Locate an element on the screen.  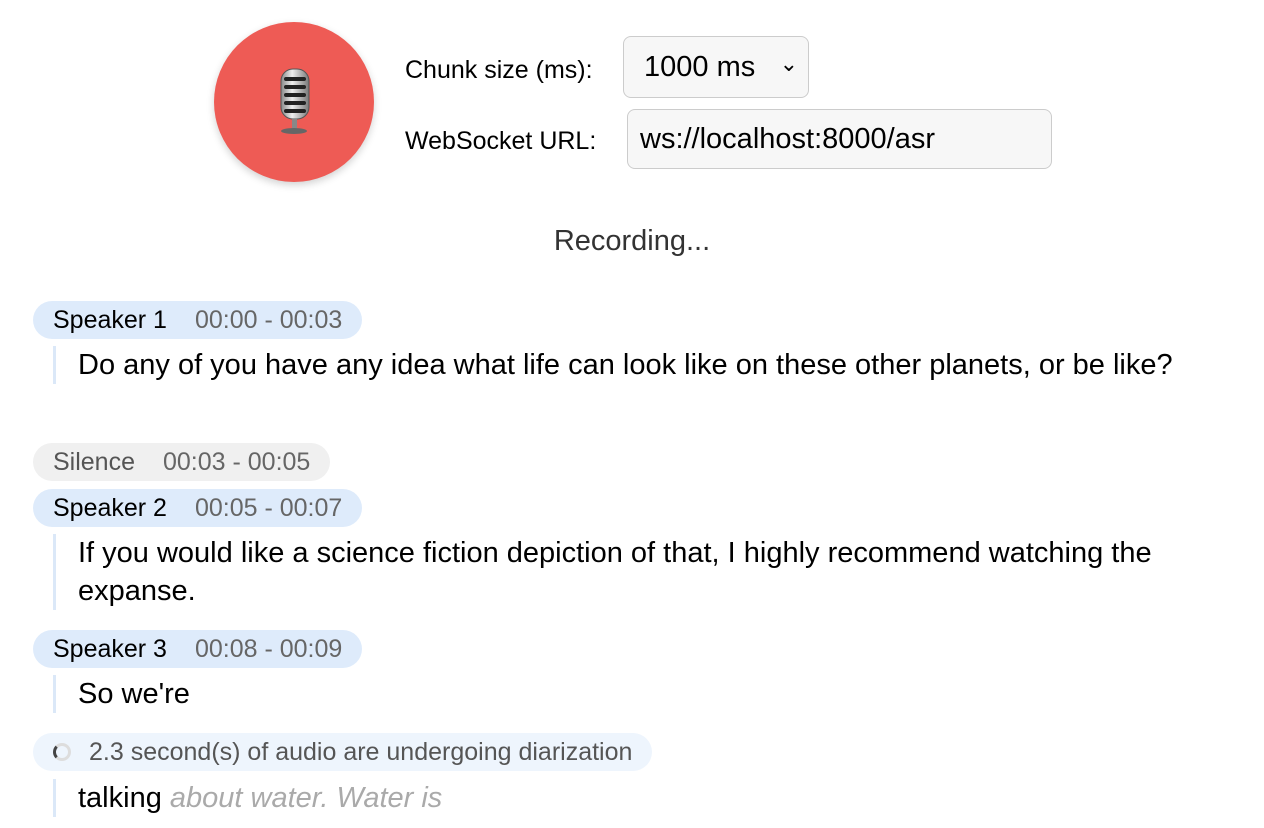
speaker-name: Speaker 3 is located at coordinates (110, 648).